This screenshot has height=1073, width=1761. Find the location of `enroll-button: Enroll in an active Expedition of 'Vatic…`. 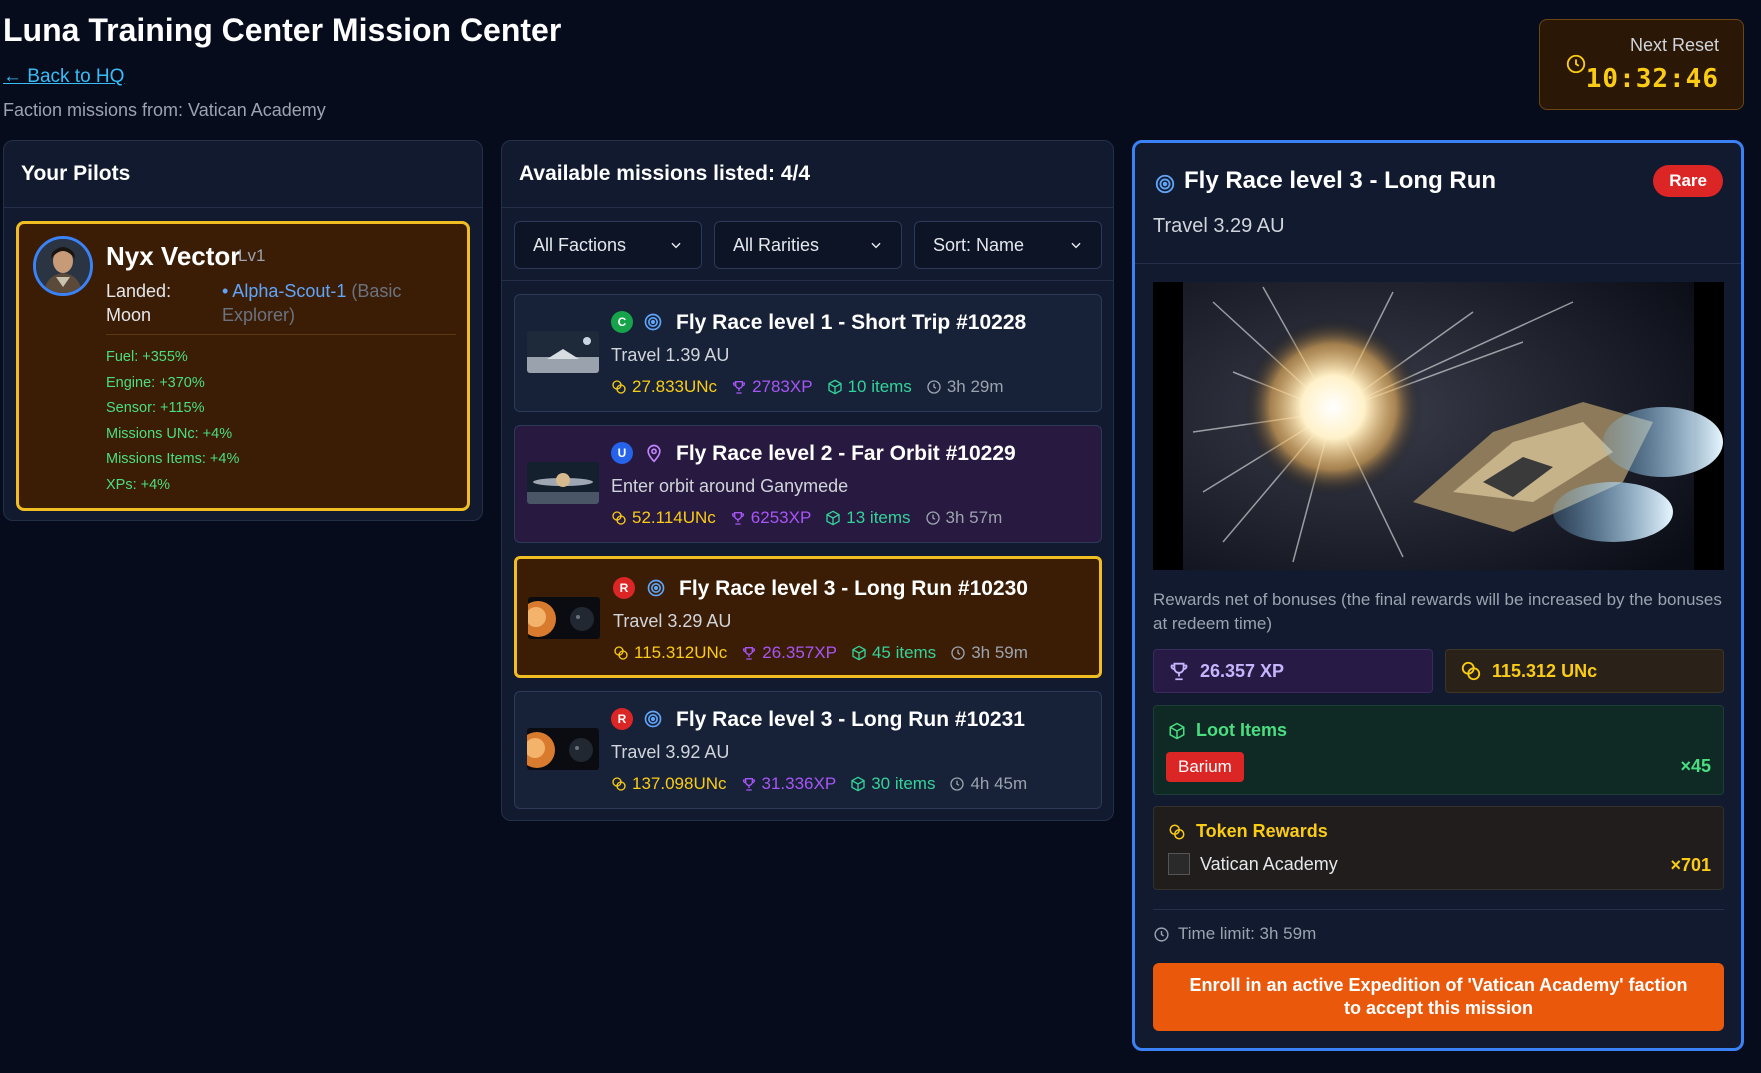

enroll-button: Enroll in an active Expedition of 'Vatic… is located at coordinates (1438, 997).